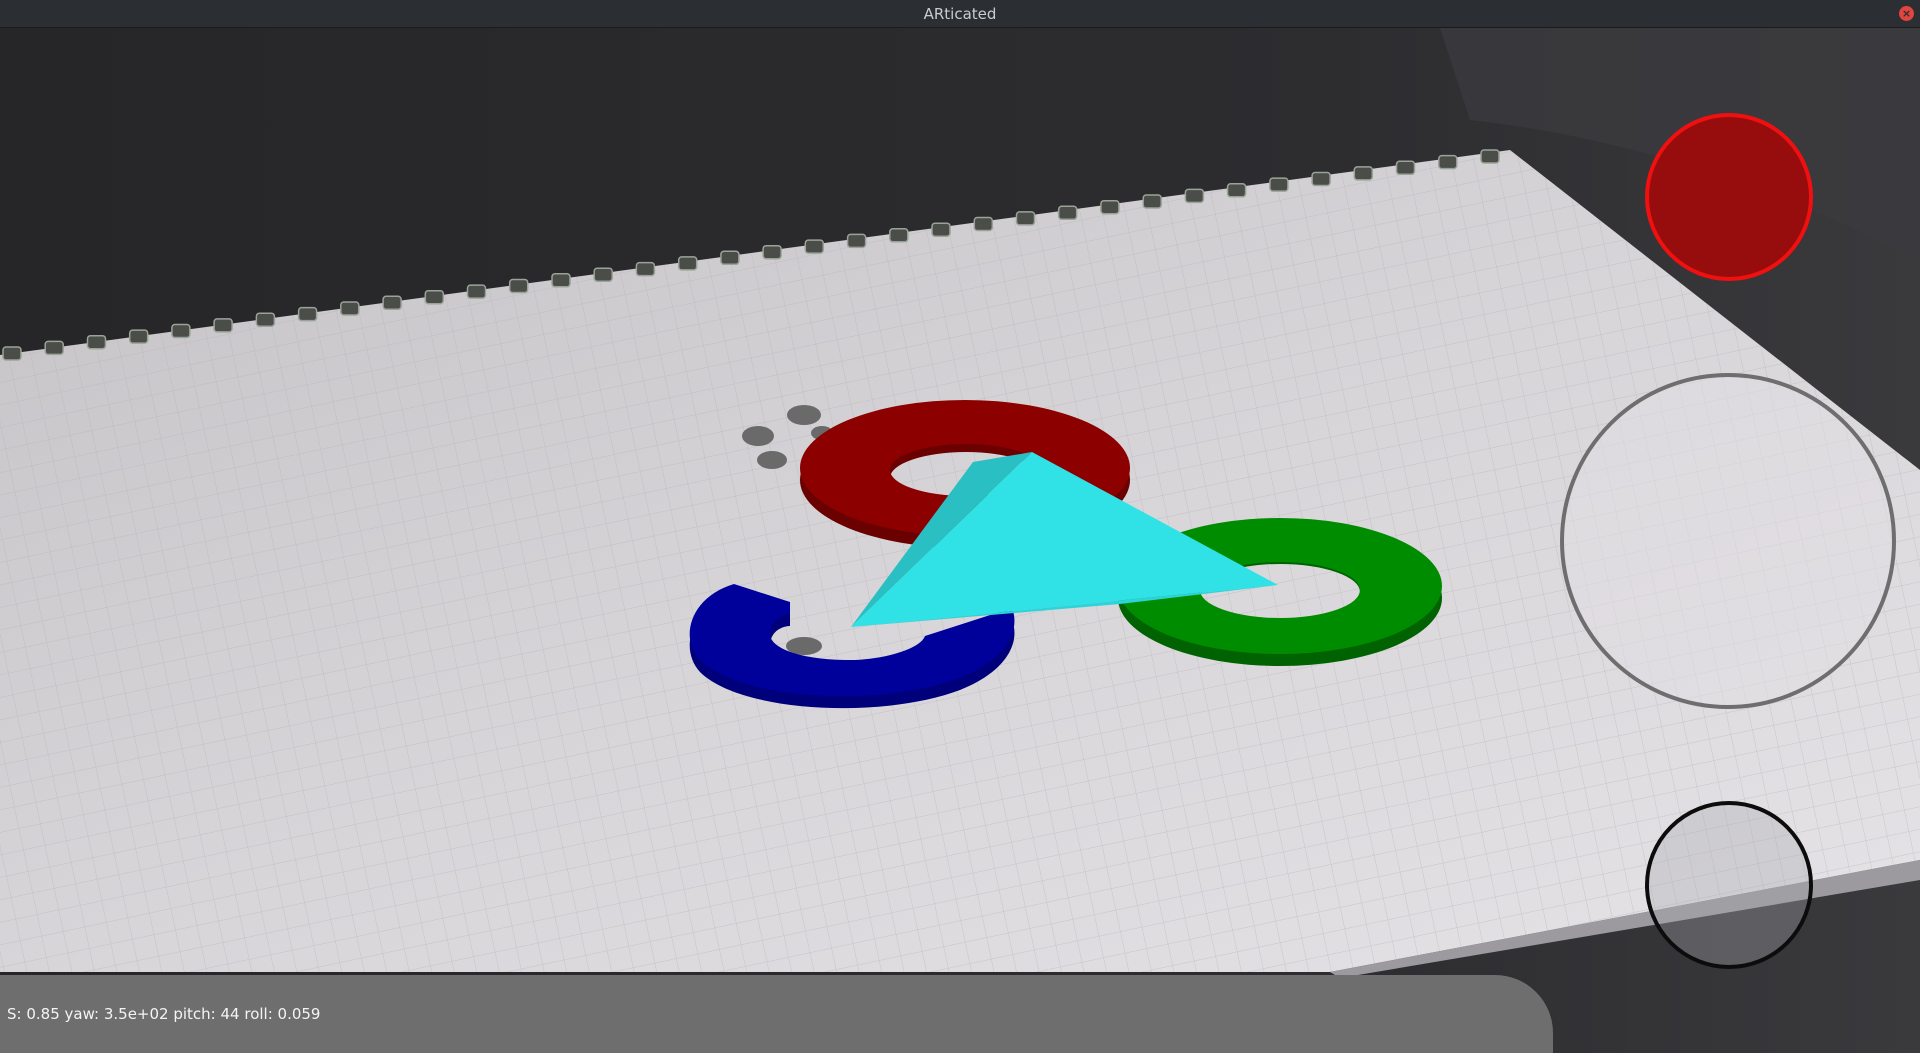  I want to click on capture-button, so click(1728, 541).